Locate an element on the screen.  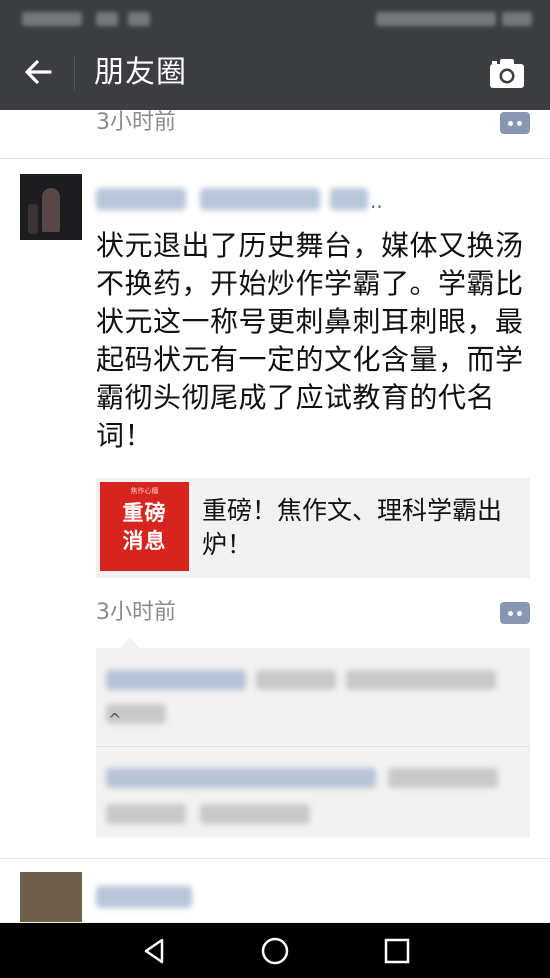
next-poster-name-blur is located at coordinates (144, 897).